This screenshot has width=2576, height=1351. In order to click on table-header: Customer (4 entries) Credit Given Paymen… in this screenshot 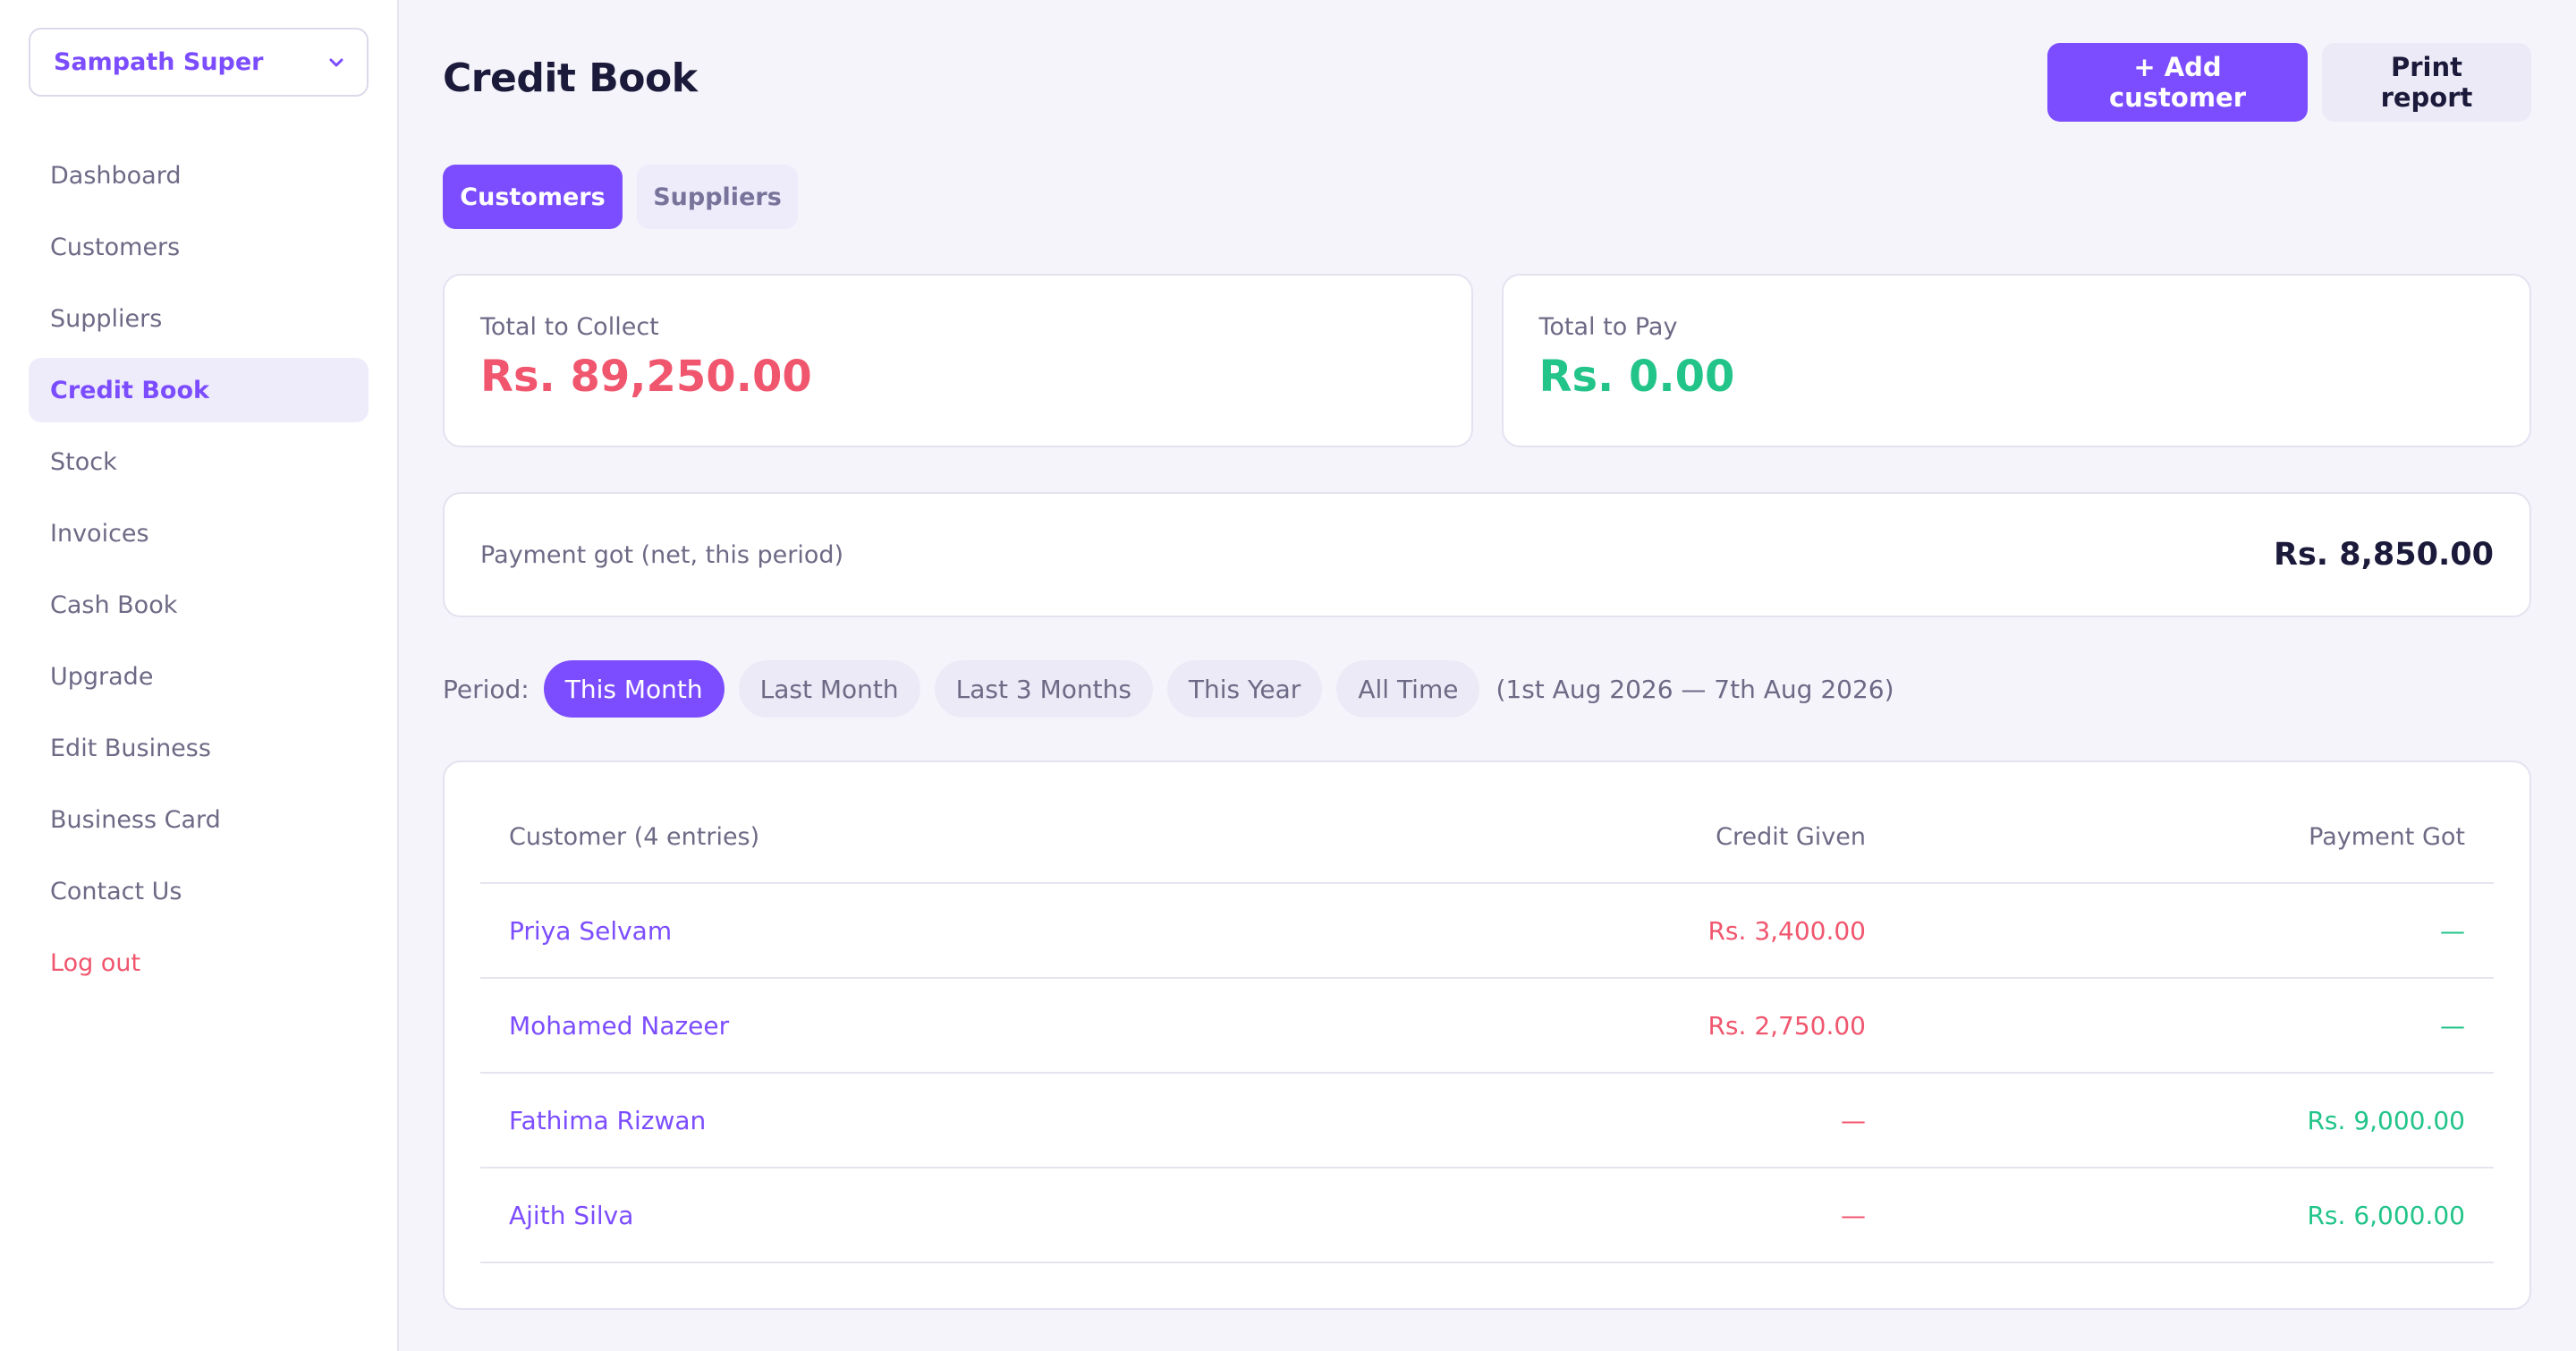, I will do `click(1487, 838)`.